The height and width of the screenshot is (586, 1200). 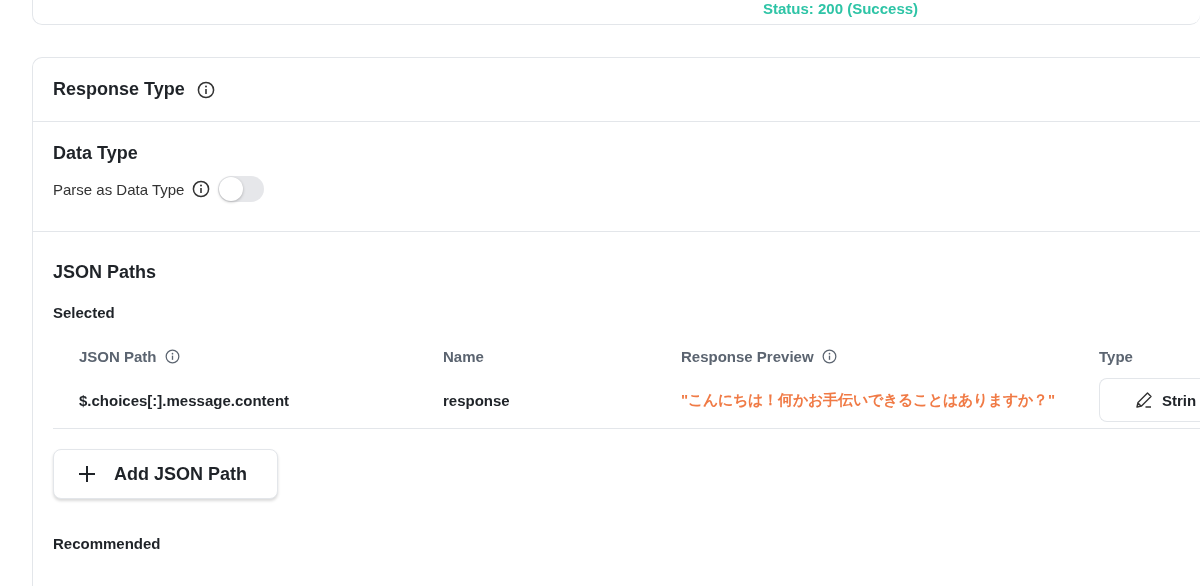 What do you see at coordinates (477, 400) in the screenshot?
I see `table-cell-text: response` at bounding box center [477, 400].